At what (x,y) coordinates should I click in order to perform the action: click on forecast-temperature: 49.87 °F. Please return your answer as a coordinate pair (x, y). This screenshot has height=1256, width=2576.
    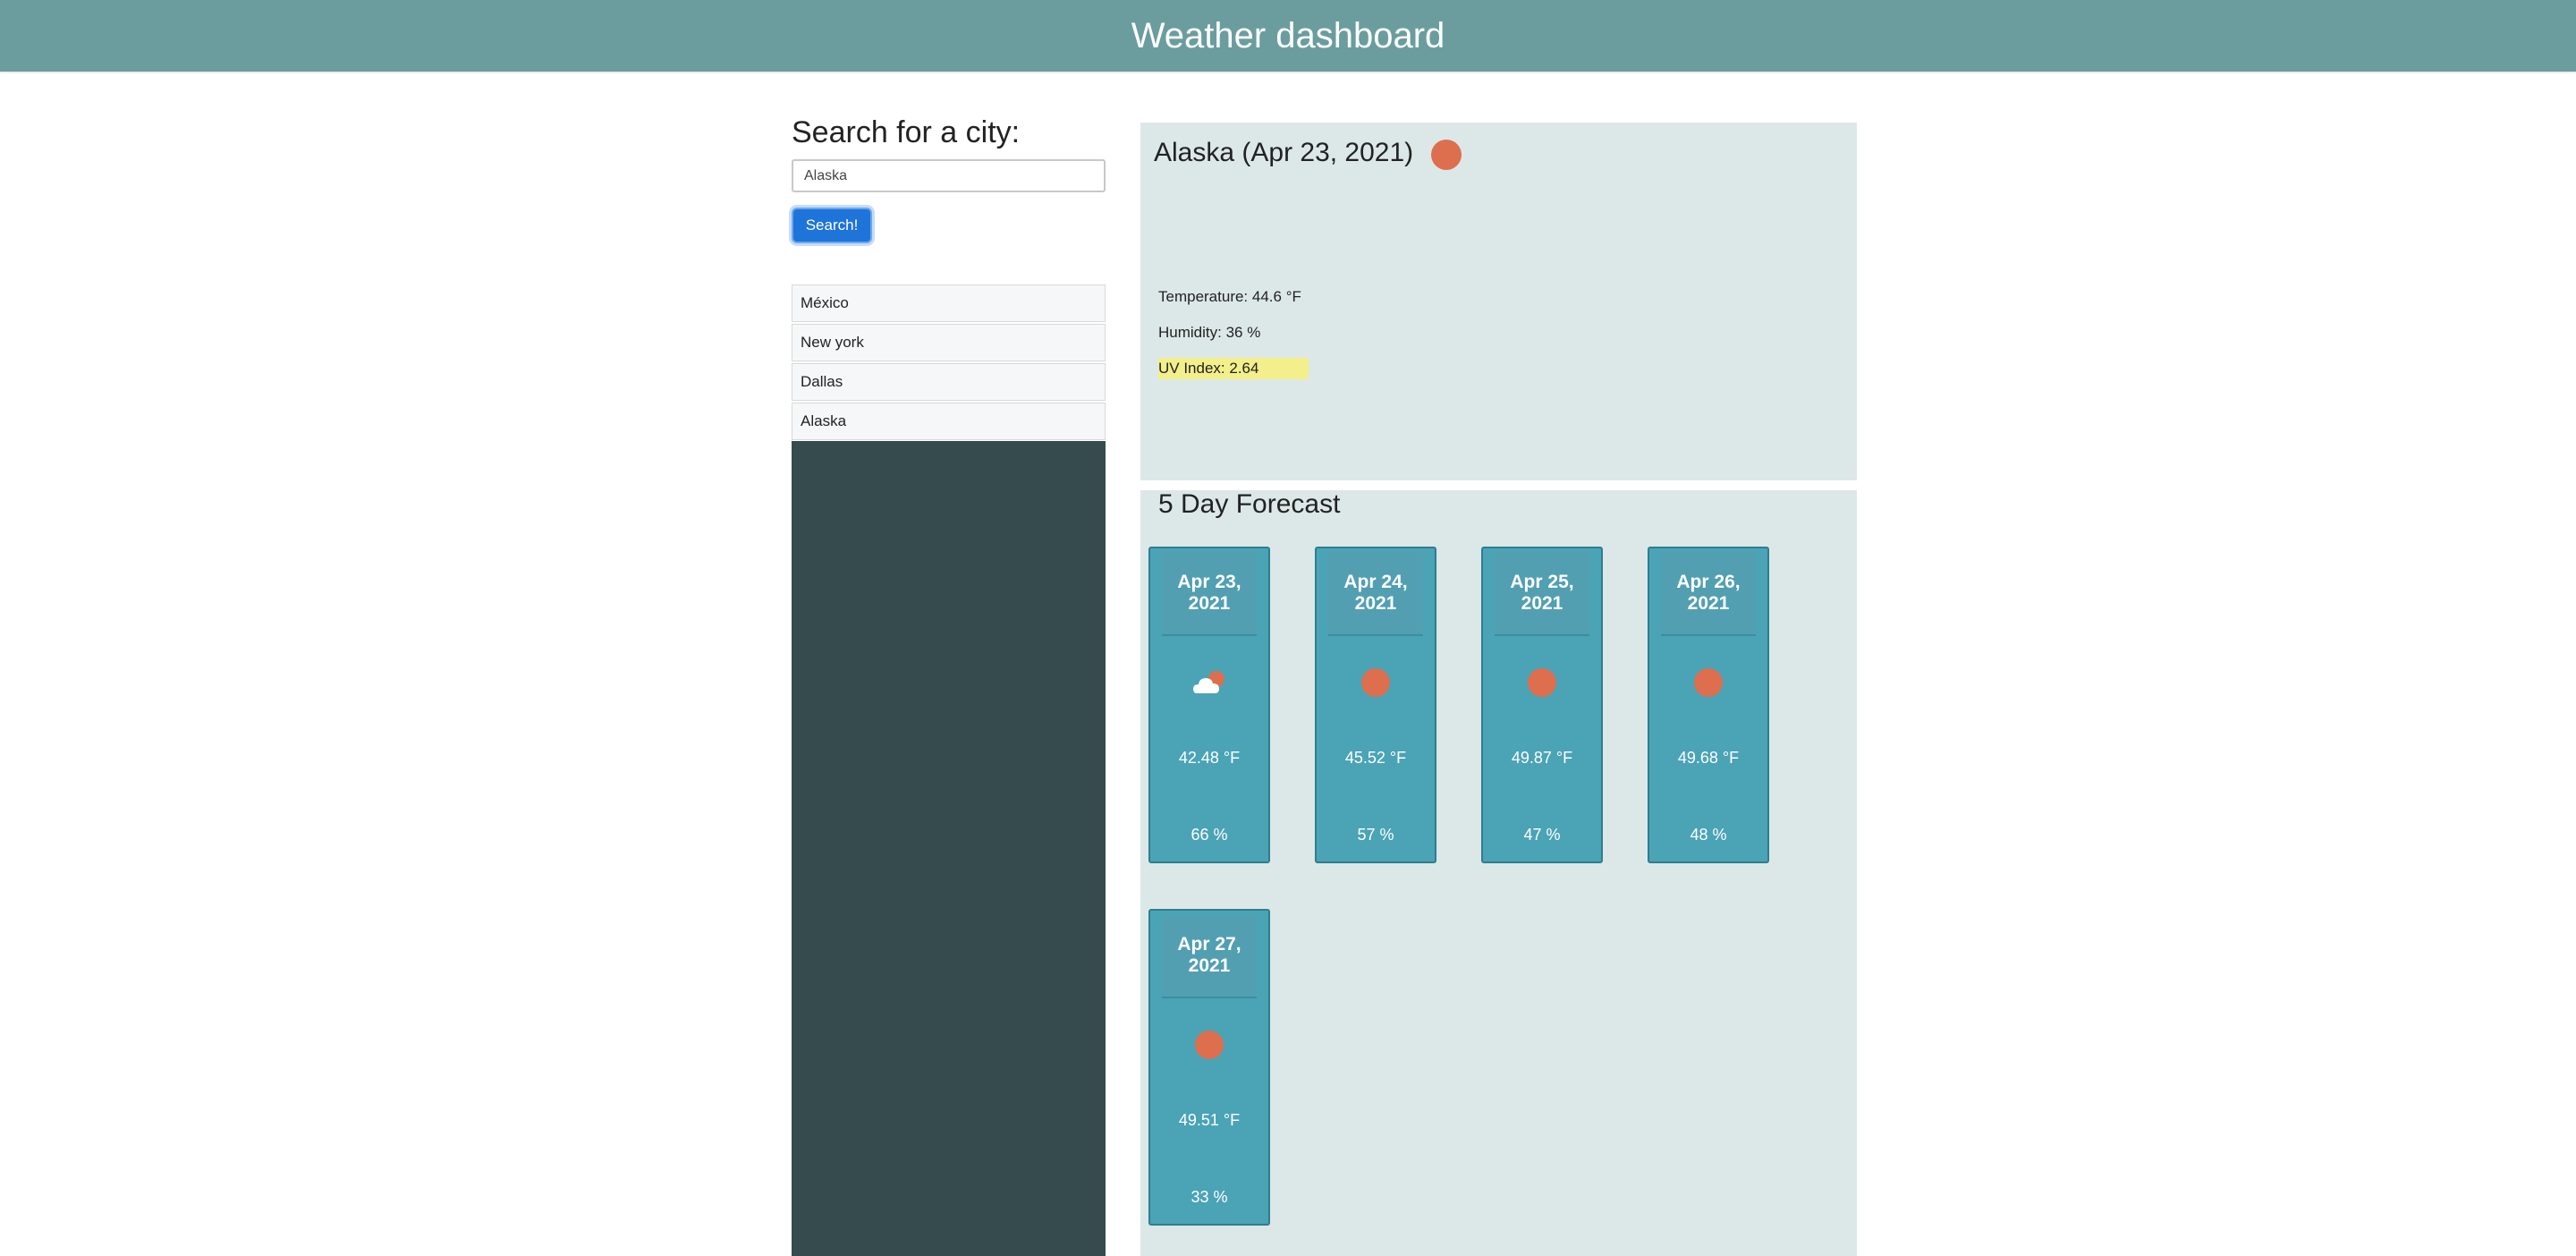
    Looking at the image, I should click on (1542, 758).